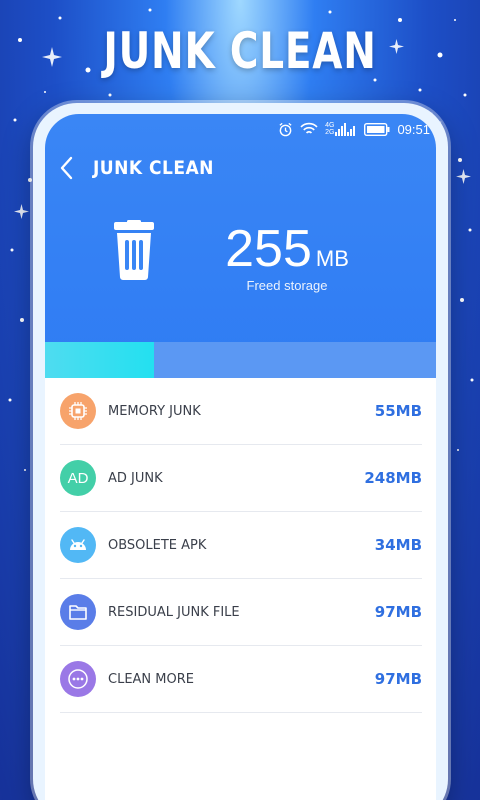 The width and height of the screenshot is (480, 800). I want to click on junk-item-residual-junk-file: RESIDUAL JUNK FILE 97MB, so click(241, 612).